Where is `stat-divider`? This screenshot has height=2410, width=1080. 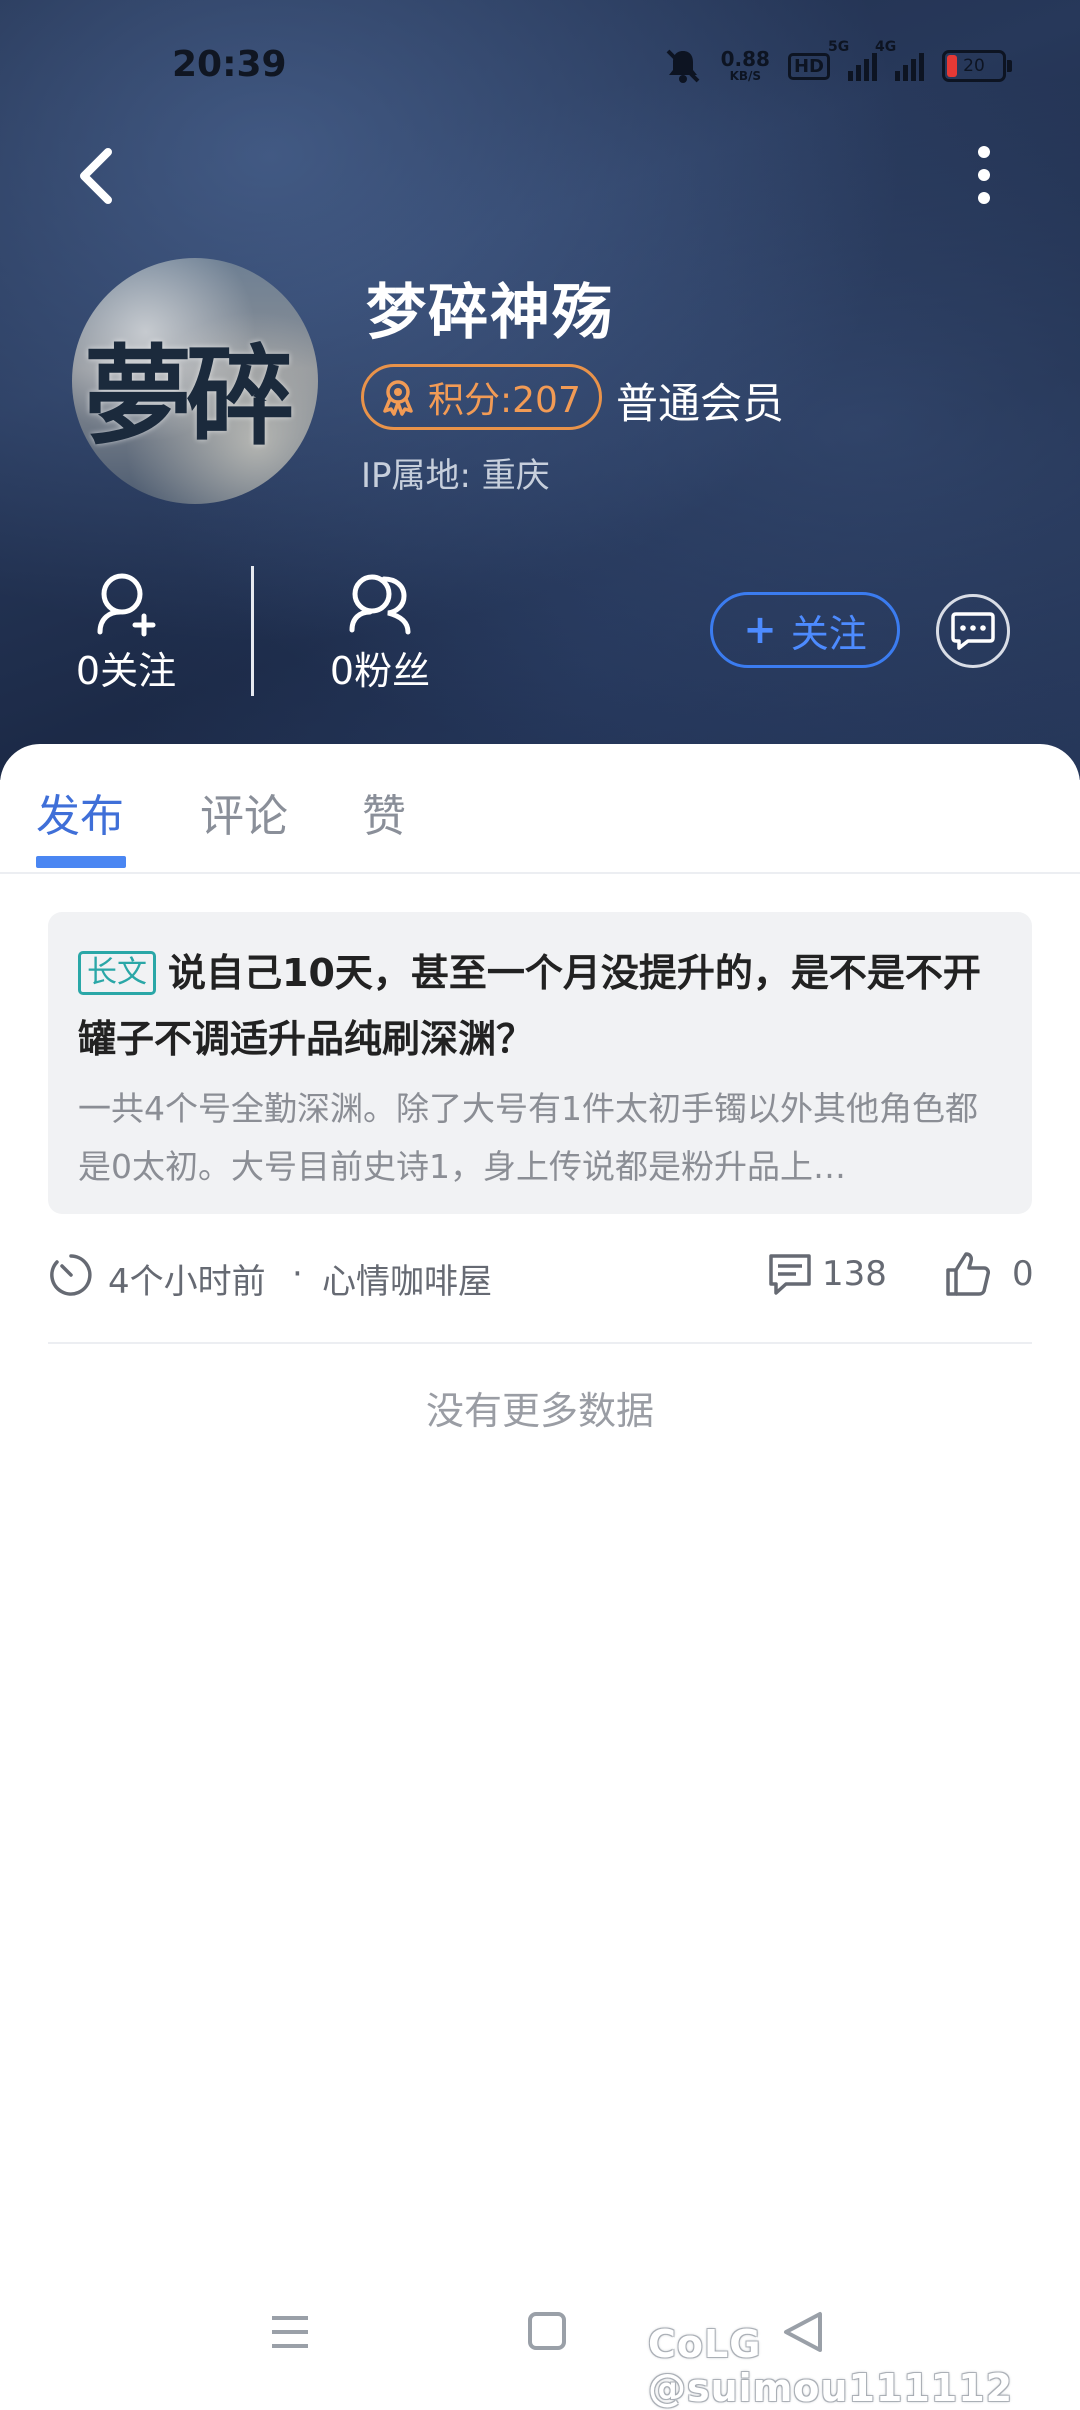 stat-divider is located at coordinates (252, 631).